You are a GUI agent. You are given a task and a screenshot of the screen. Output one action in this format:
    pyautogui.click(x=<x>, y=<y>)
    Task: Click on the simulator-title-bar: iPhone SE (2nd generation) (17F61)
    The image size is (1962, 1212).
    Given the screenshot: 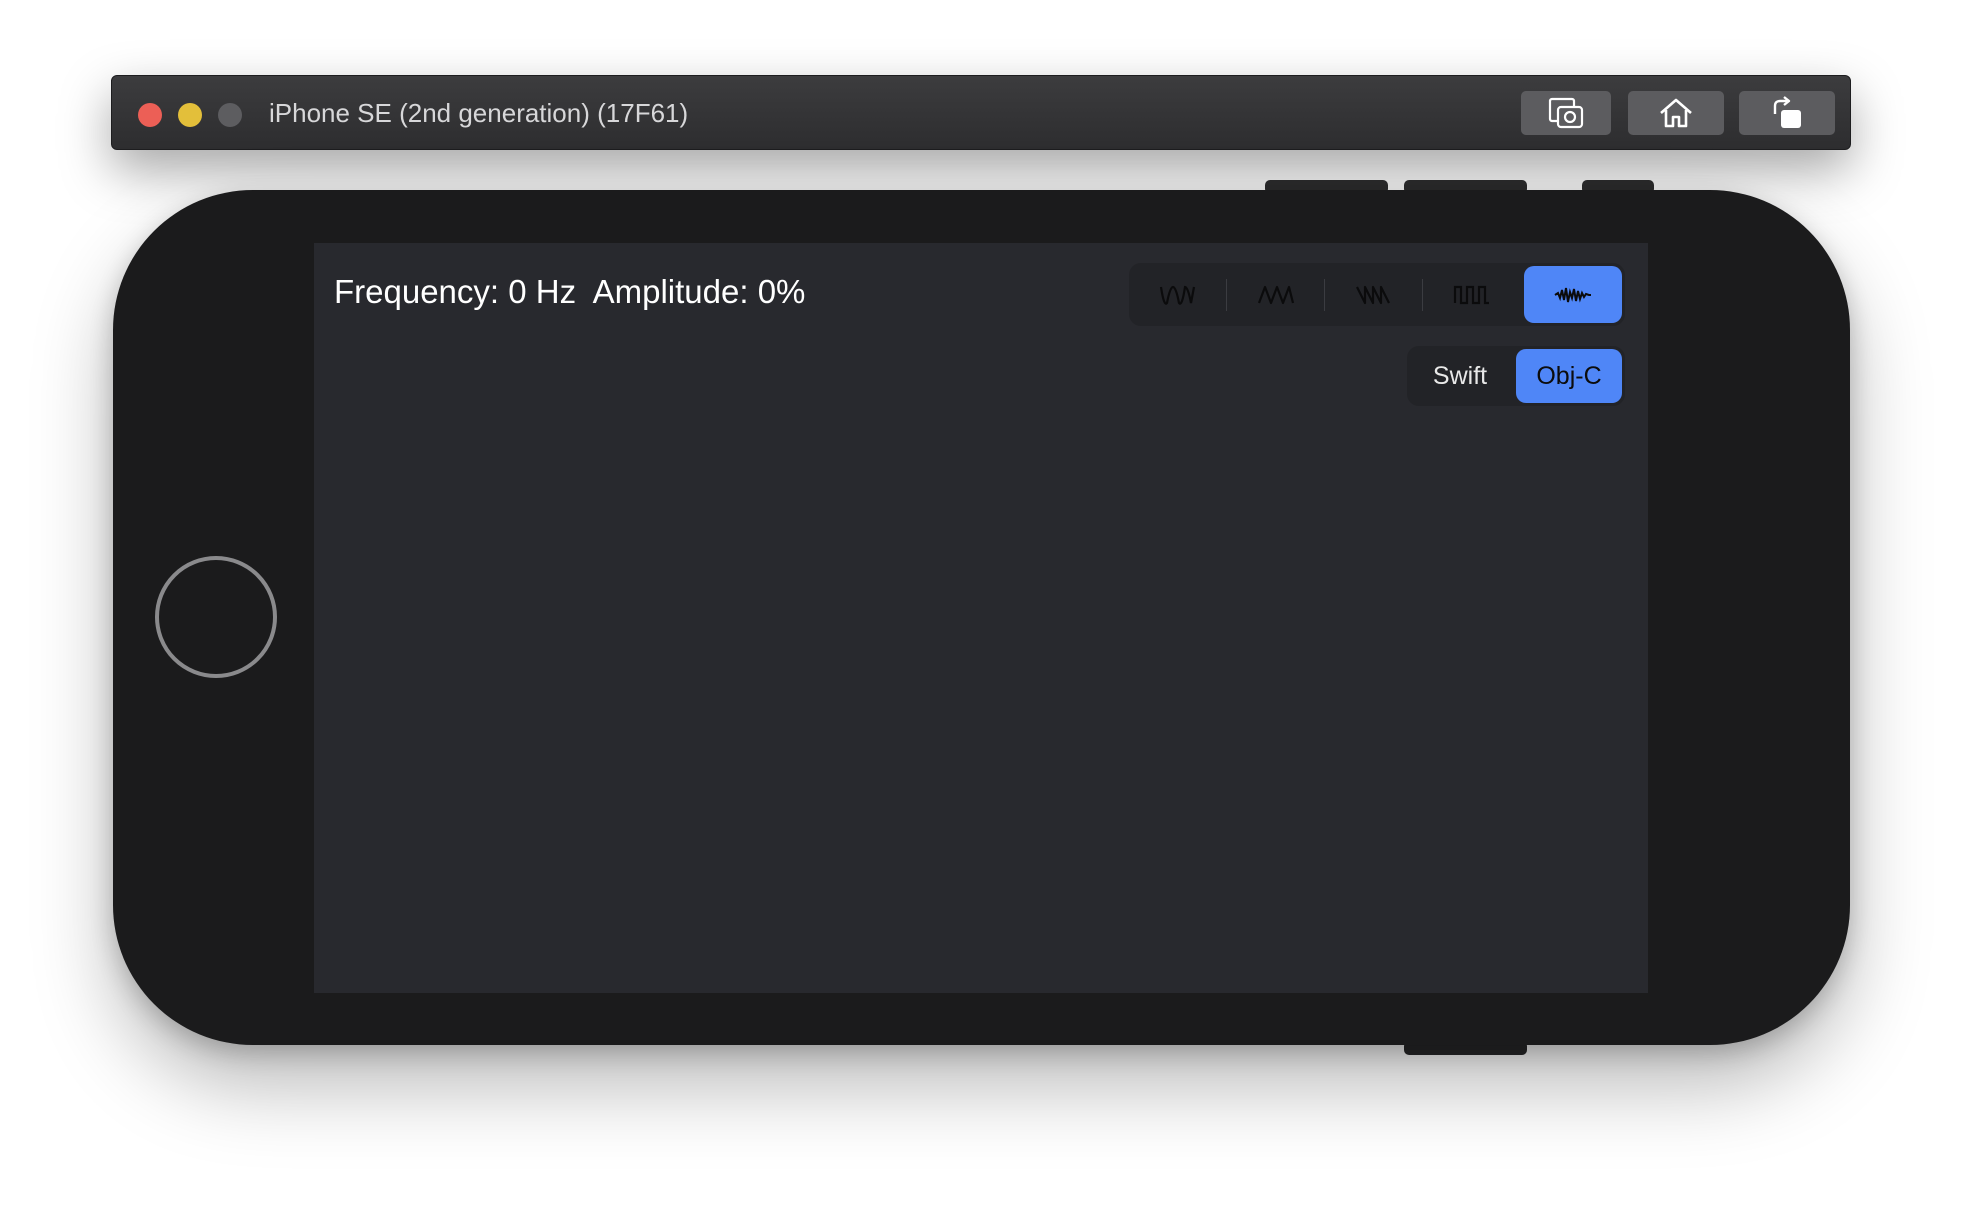 What is the action you would take?
    pyautogui.click(x=981, y=112)
    